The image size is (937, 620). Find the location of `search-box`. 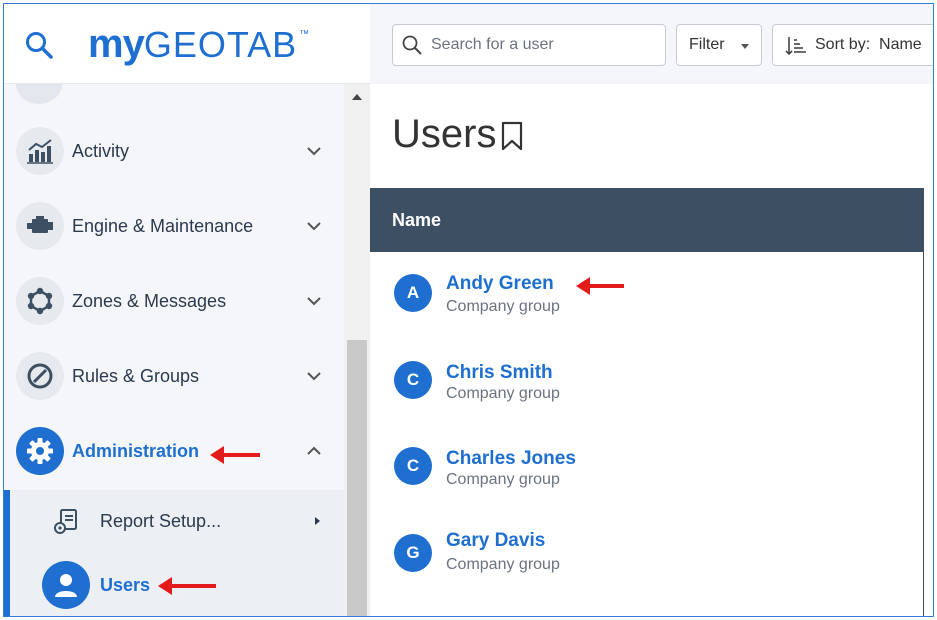

search-box is located at coordinates (529, 45).